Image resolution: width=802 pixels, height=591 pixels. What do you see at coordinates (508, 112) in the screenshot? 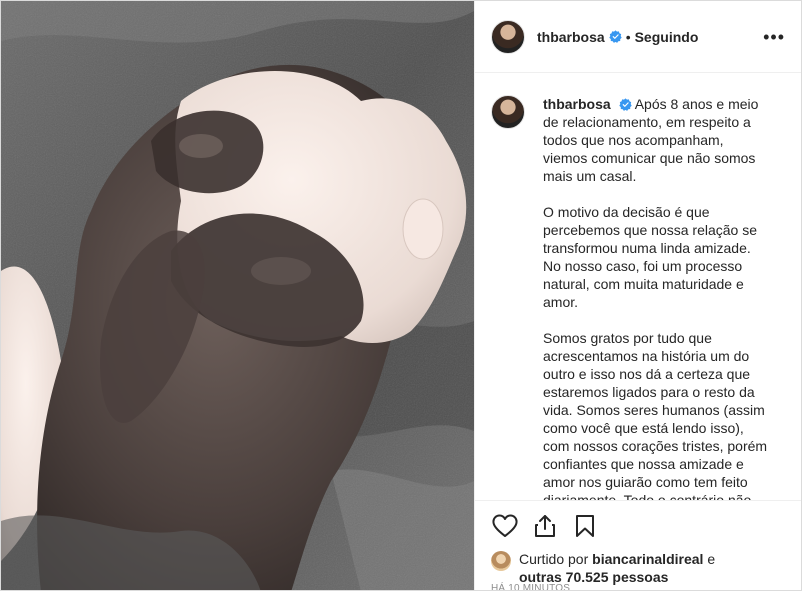
I see `caption-author-avatar` at bounding box center [508, 112].